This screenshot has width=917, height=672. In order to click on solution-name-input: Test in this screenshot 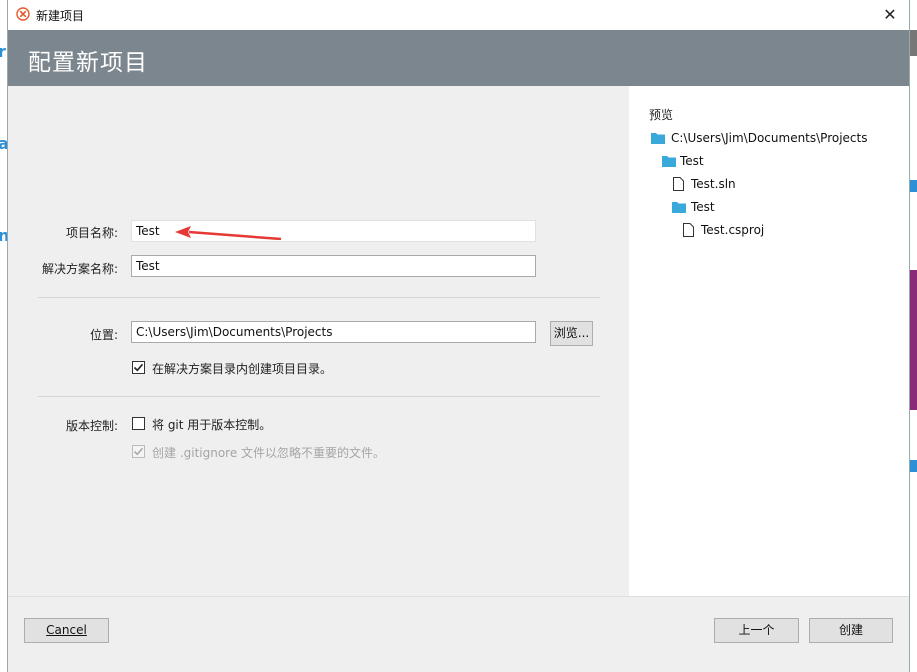, I will do `click(333, 266)`.